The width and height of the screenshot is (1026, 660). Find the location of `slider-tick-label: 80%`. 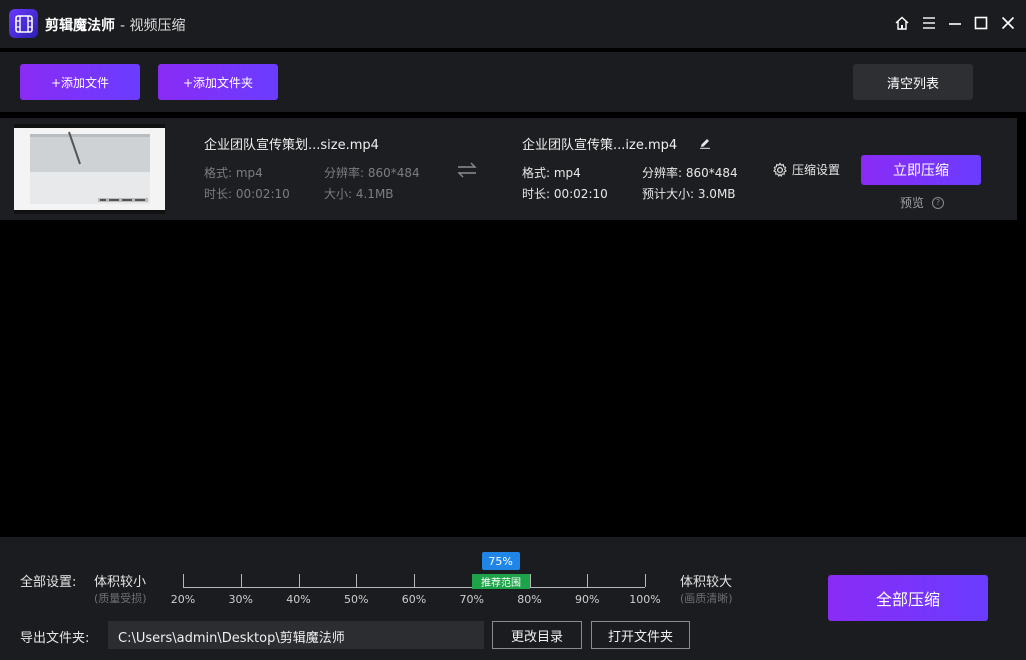

slider-tick-label: 80% is located at coordinates (529, 599).